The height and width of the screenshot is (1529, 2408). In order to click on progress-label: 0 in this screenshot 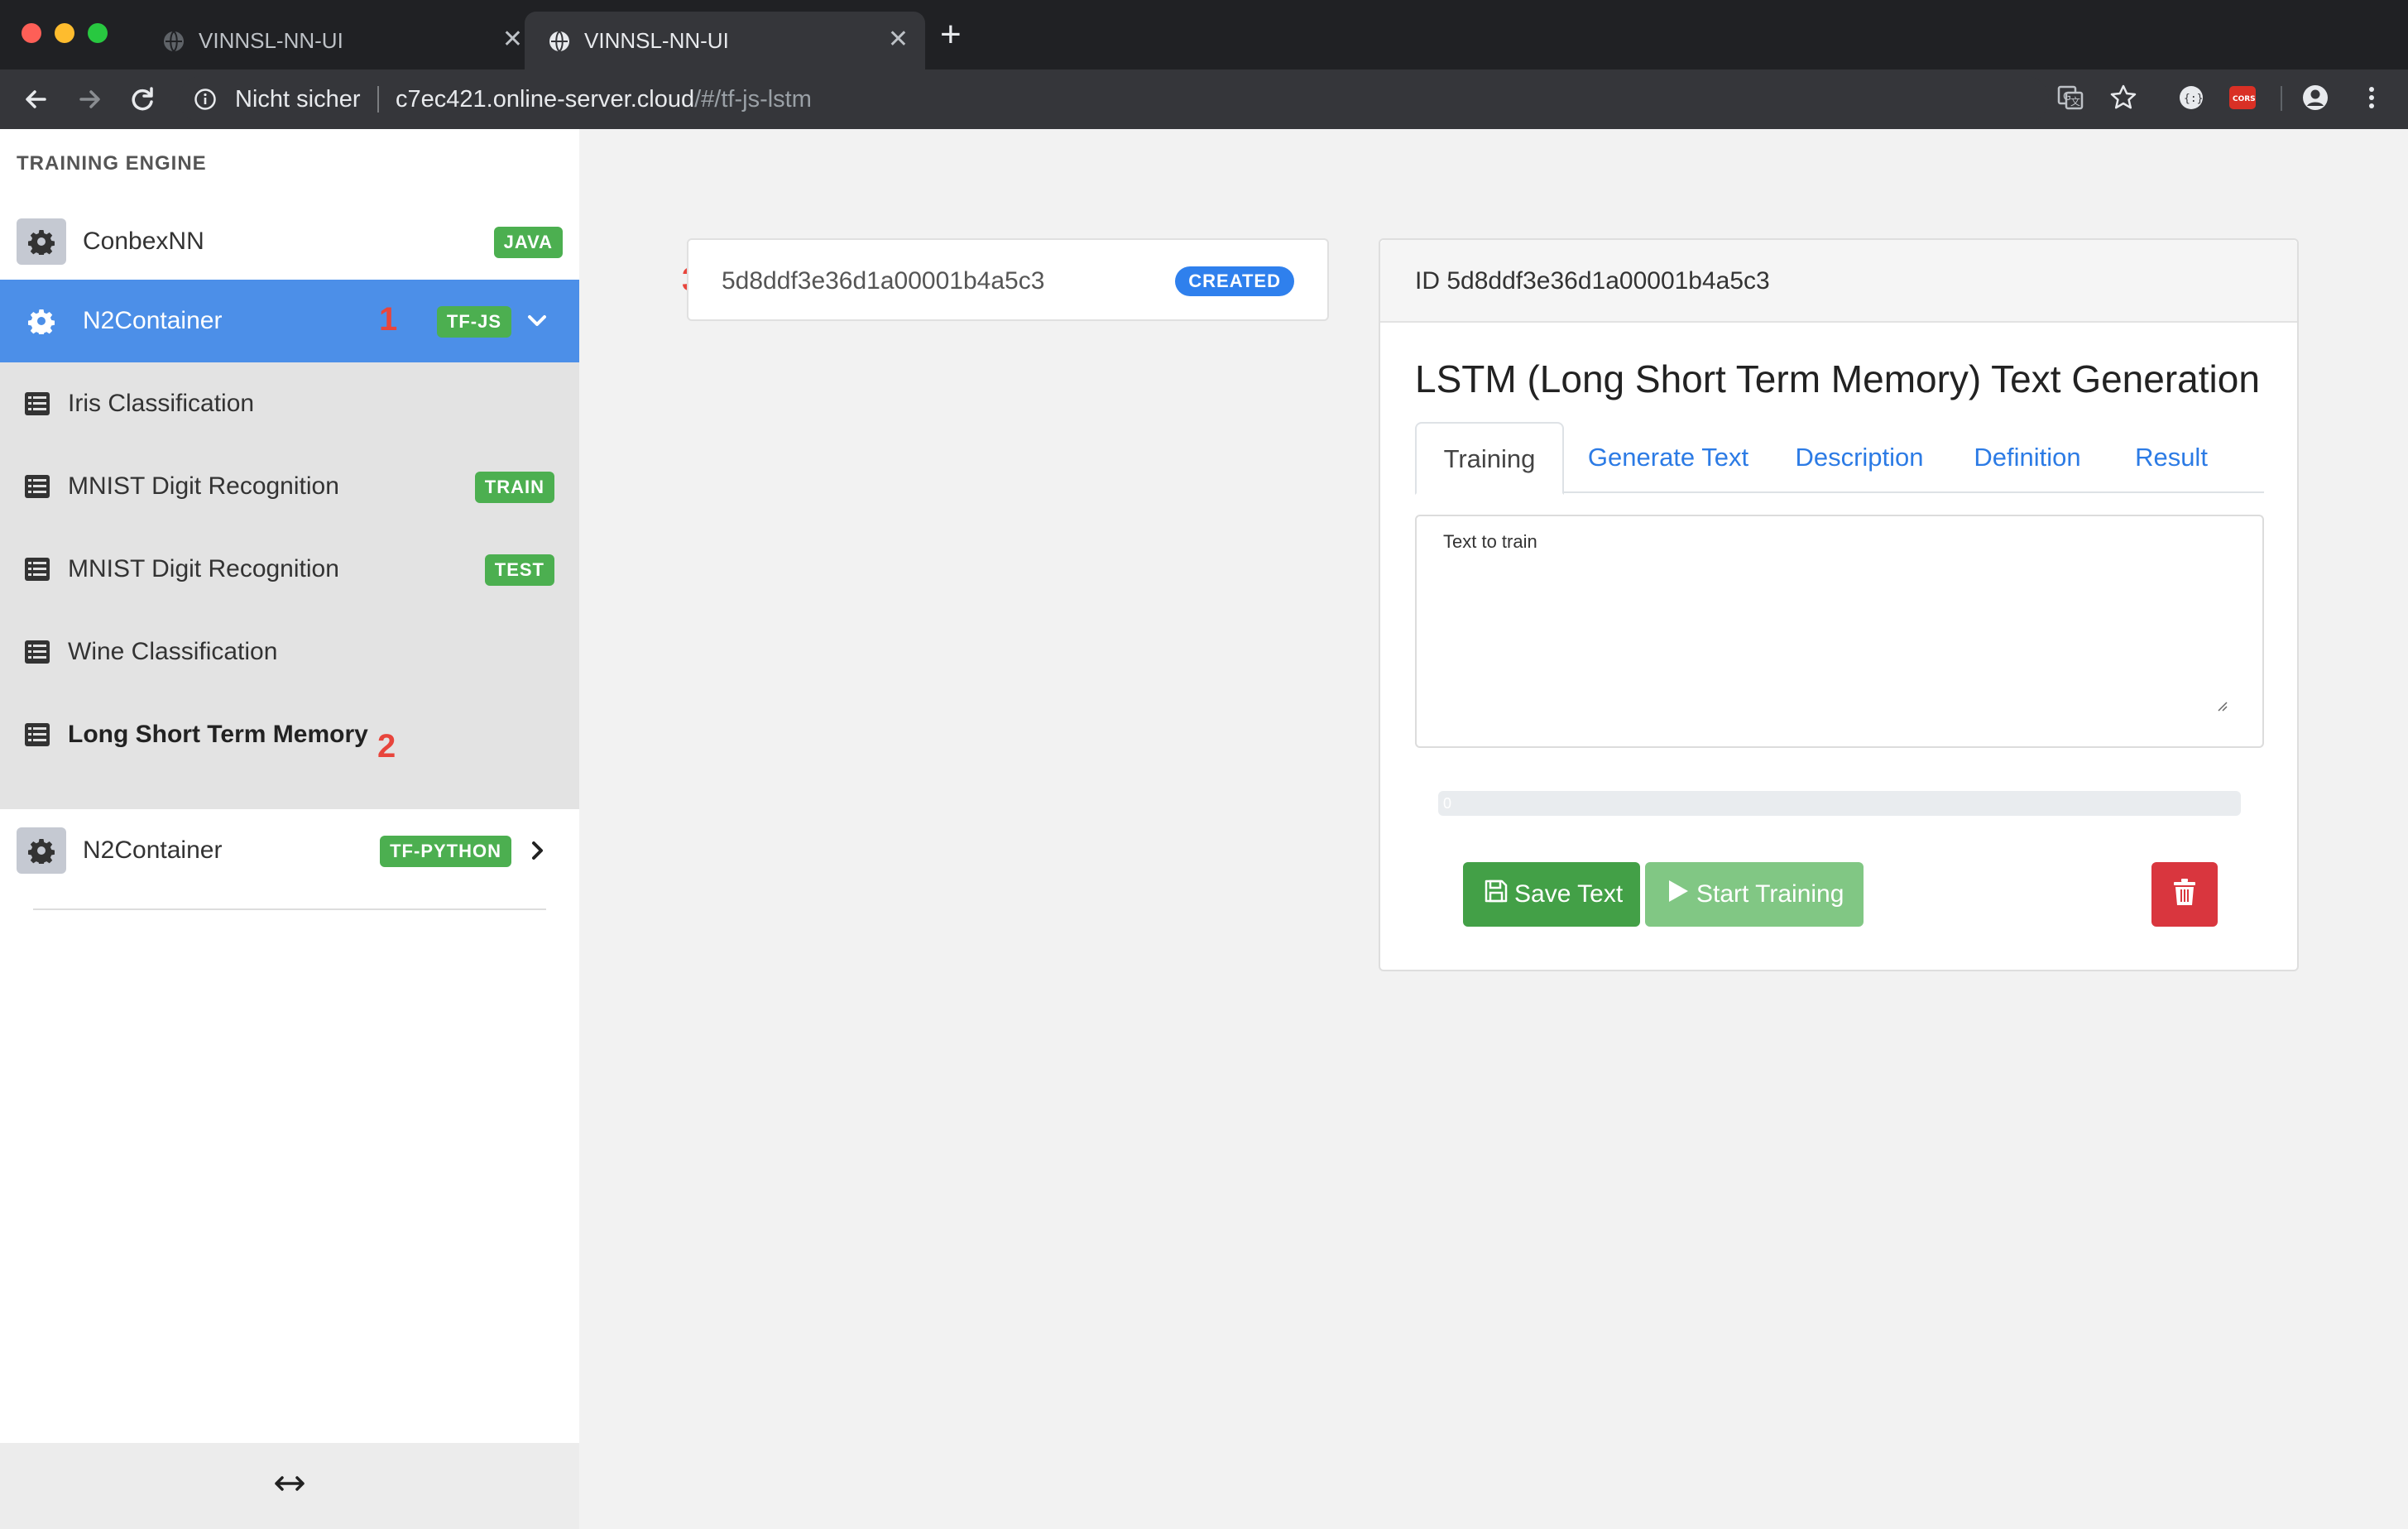, I will do `click(1447, 803)`.